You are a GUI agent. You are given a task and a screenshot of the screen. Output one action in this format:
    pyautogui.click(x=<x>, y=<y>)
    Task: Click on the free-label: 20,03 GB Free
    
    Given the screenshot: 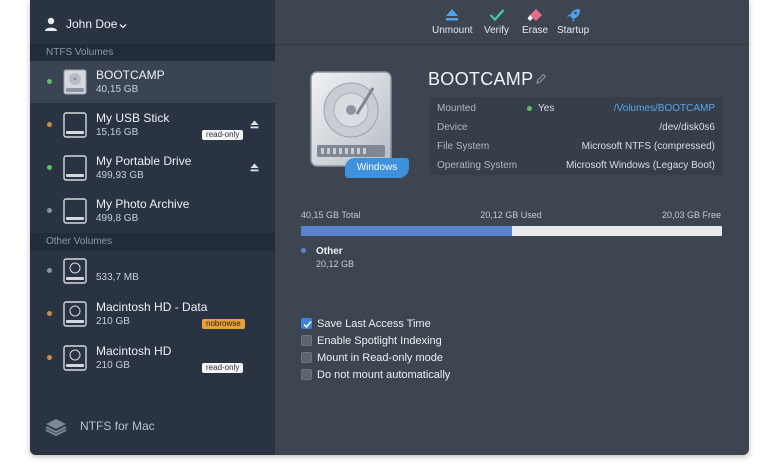 What is the action you would take?
    pyautogui.click(x=691, y=215)
    